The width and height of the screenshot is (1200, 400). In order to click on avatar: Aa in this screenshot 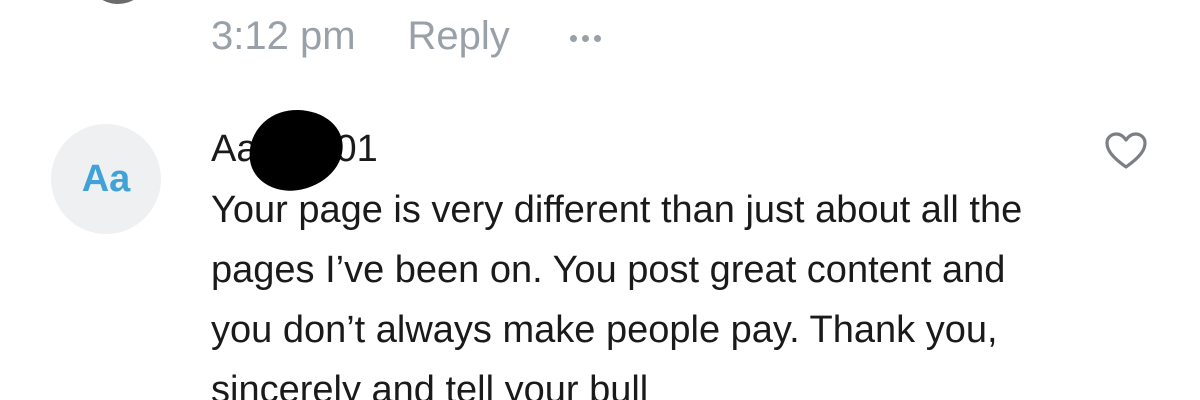, I will do `click(106, 179)`.